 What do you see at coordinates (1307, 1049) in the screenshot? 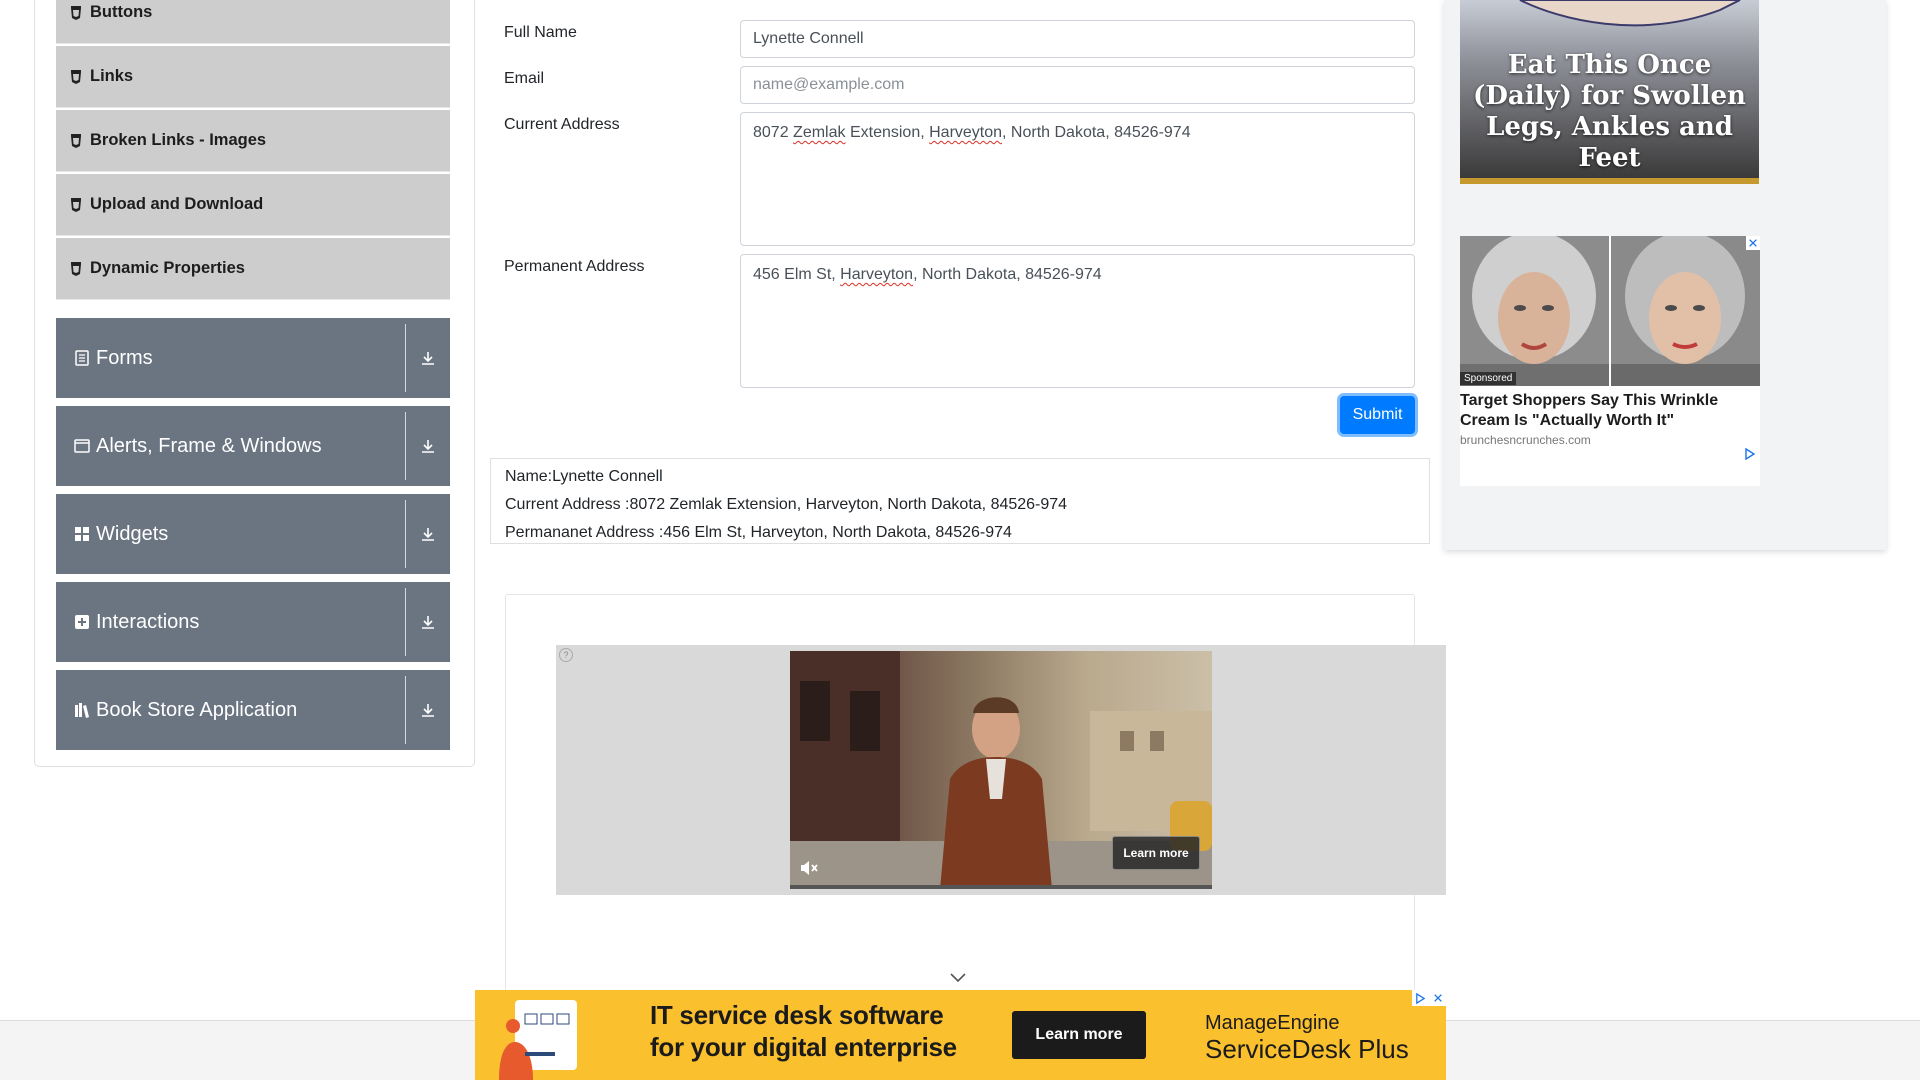
I see `banner-product-name: ServiceDesk Plus` at bounding box center [1307, 1049].